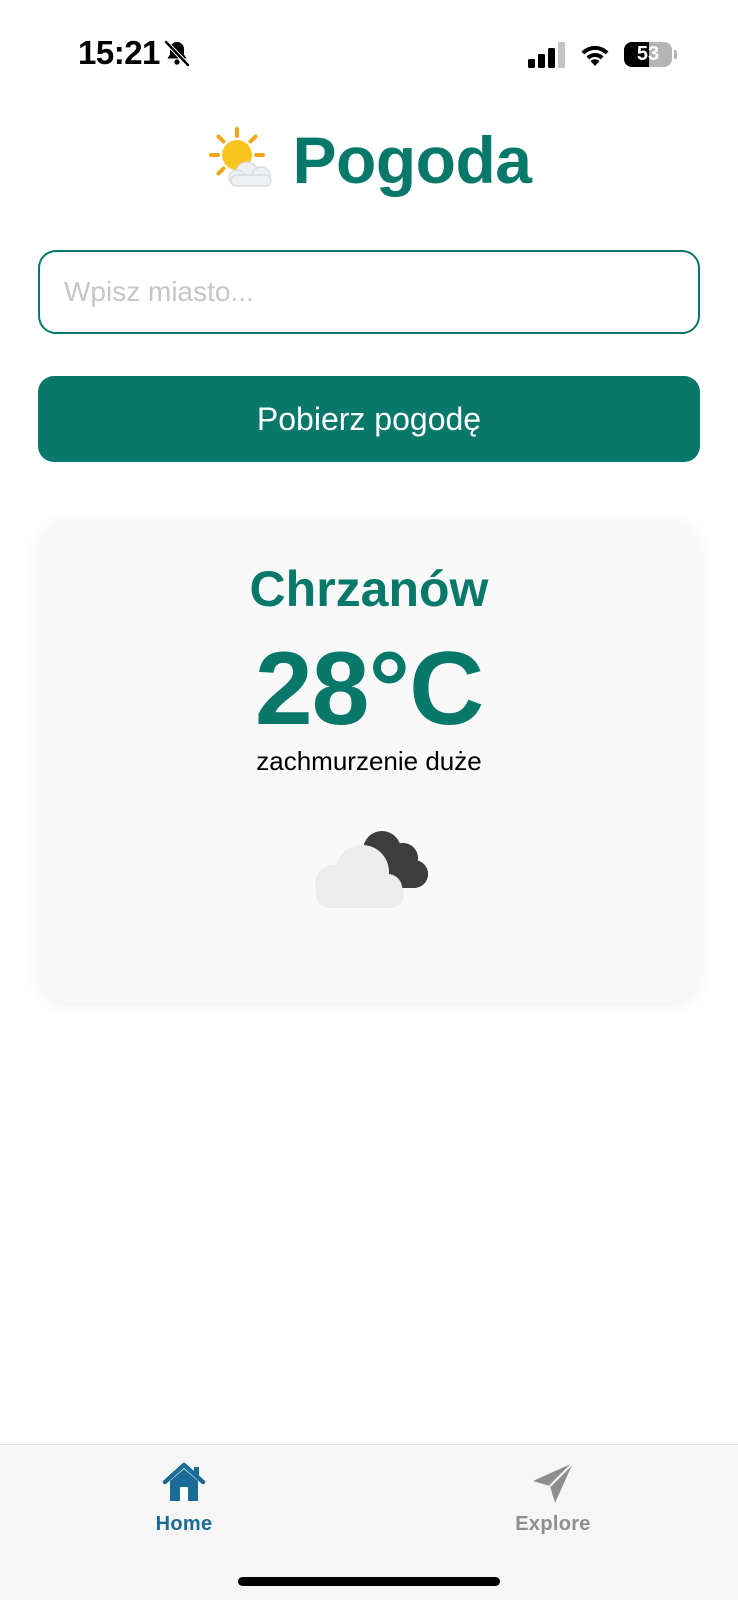 The image size is (738, 1600). Describe the element at coordinates (369, 1581) in the screenshot. I see `home-indicator` at that location.